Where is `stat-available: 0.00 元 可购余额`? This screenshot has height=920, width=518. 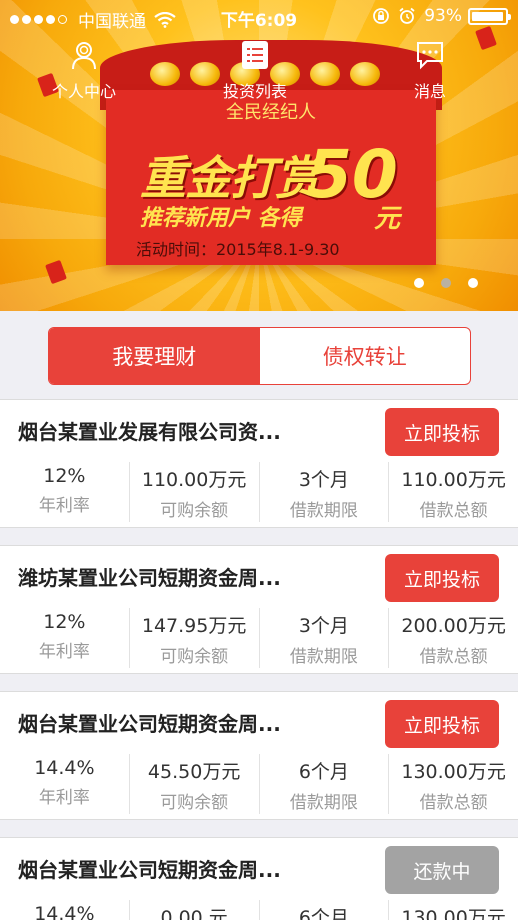
stat-available: 0.00 元 可购余额 is located at coordinates (195, 910).